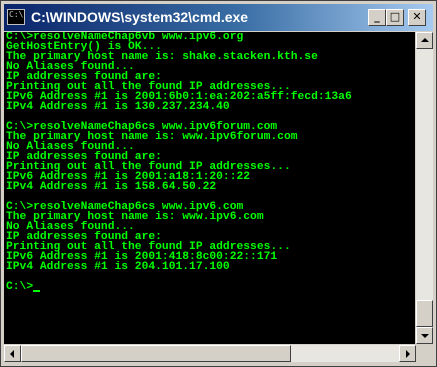  Describe the element at coordinates (118, 107) in the screenshot. I see `console-line: IPv4 Address #1 is 130.237.234.40` at that location.